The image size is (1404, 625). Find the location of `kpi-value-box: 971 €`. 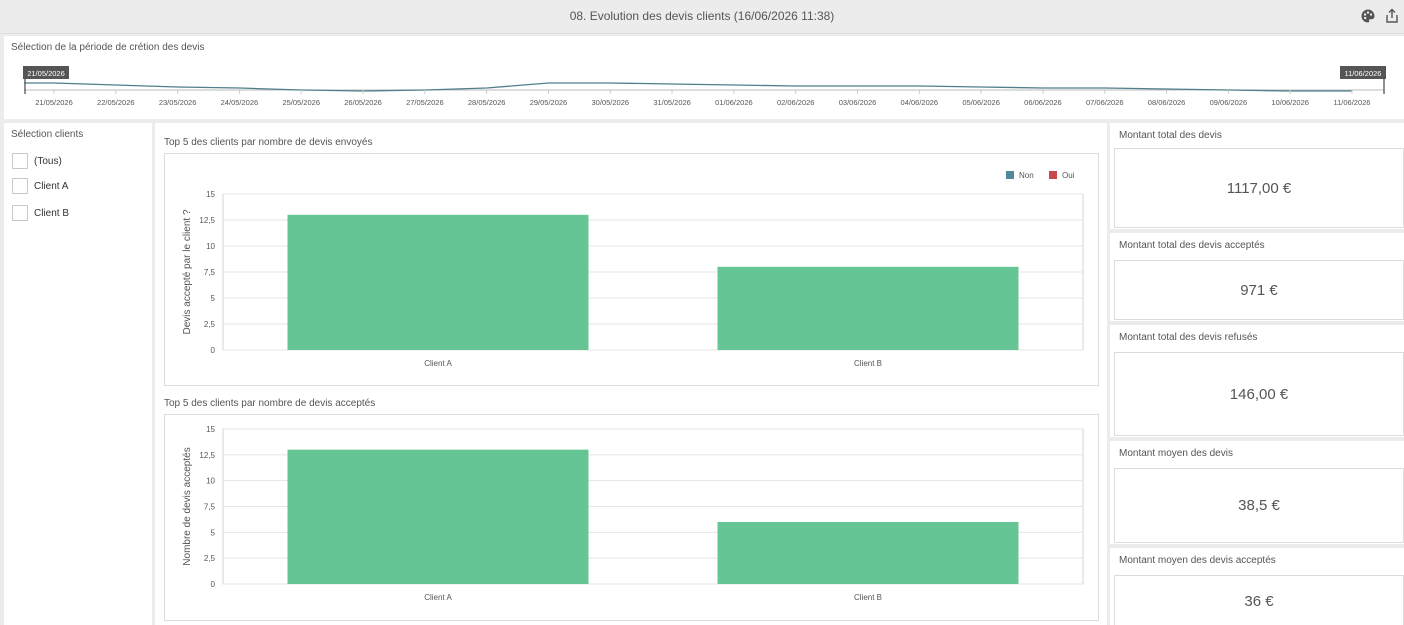

kpi-value-box: 971 € is located at coordinates (1259, 290).